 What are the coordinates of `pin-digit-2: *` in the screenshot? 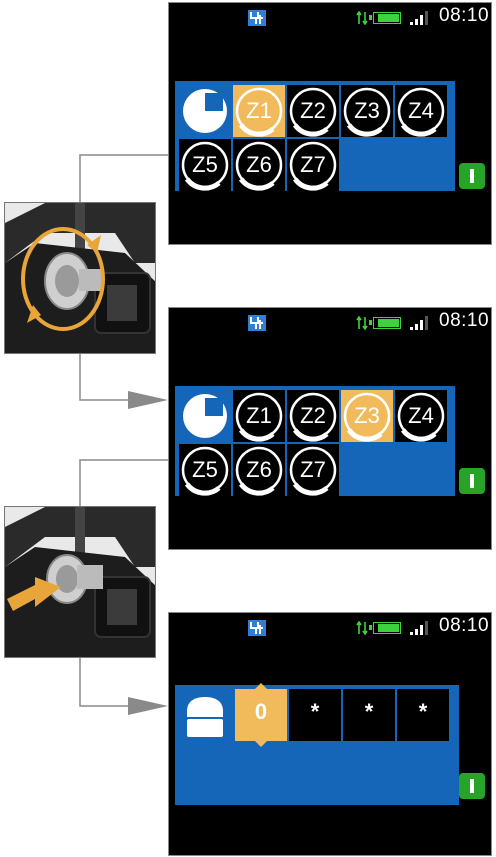 It's located at (315, 715).